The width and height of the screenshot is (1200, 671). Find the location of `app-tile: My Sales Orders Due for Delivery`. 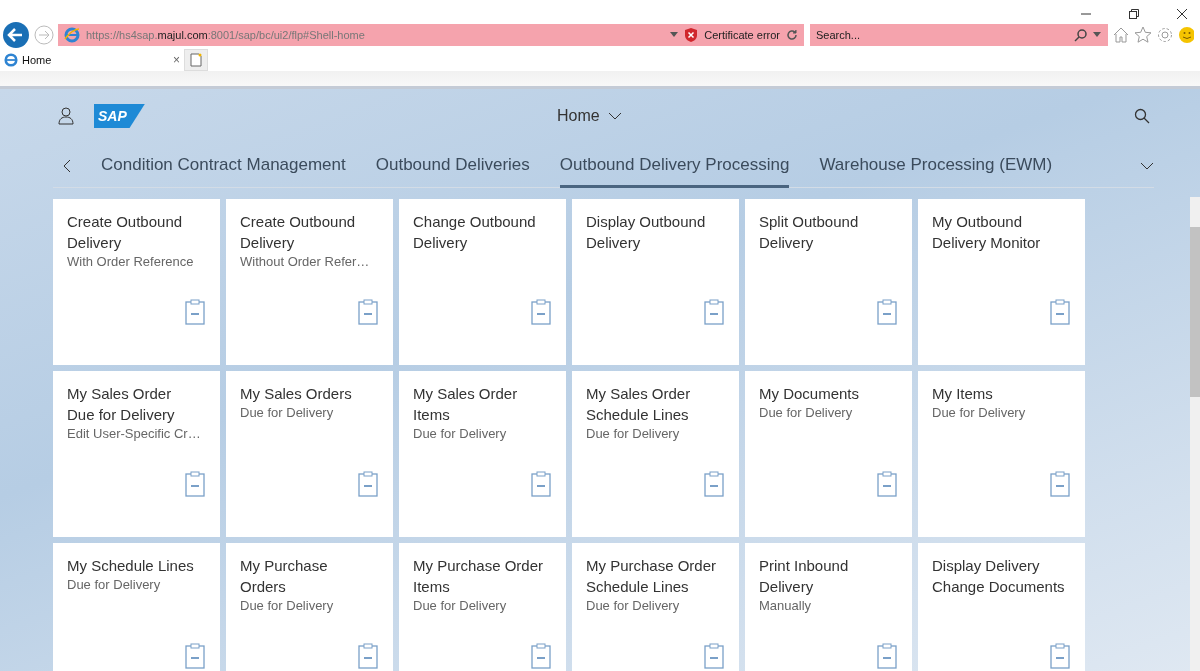

app-tile: My Sales Orders Due for Delivery is located at coordinates (309, 454).